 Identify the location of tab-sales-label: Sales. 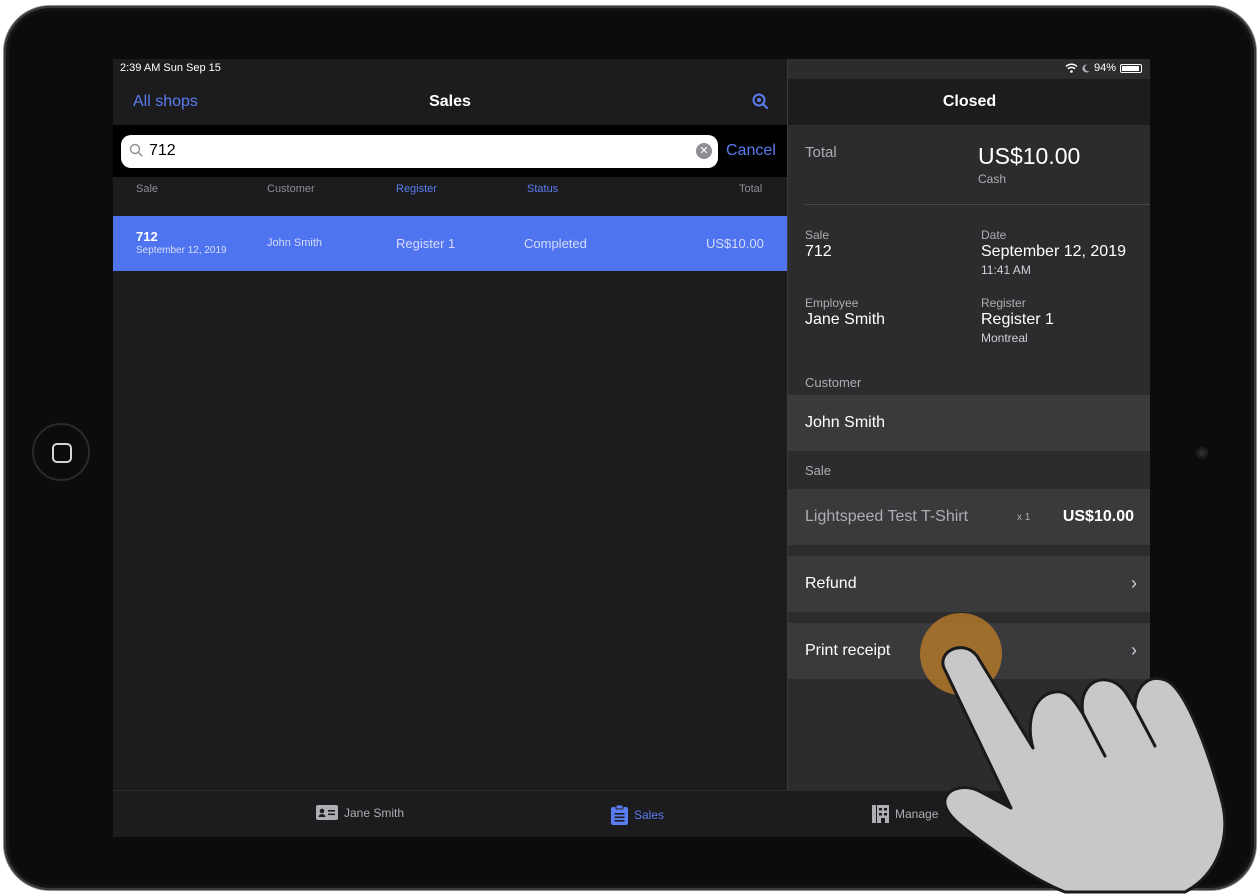
(649, 815).